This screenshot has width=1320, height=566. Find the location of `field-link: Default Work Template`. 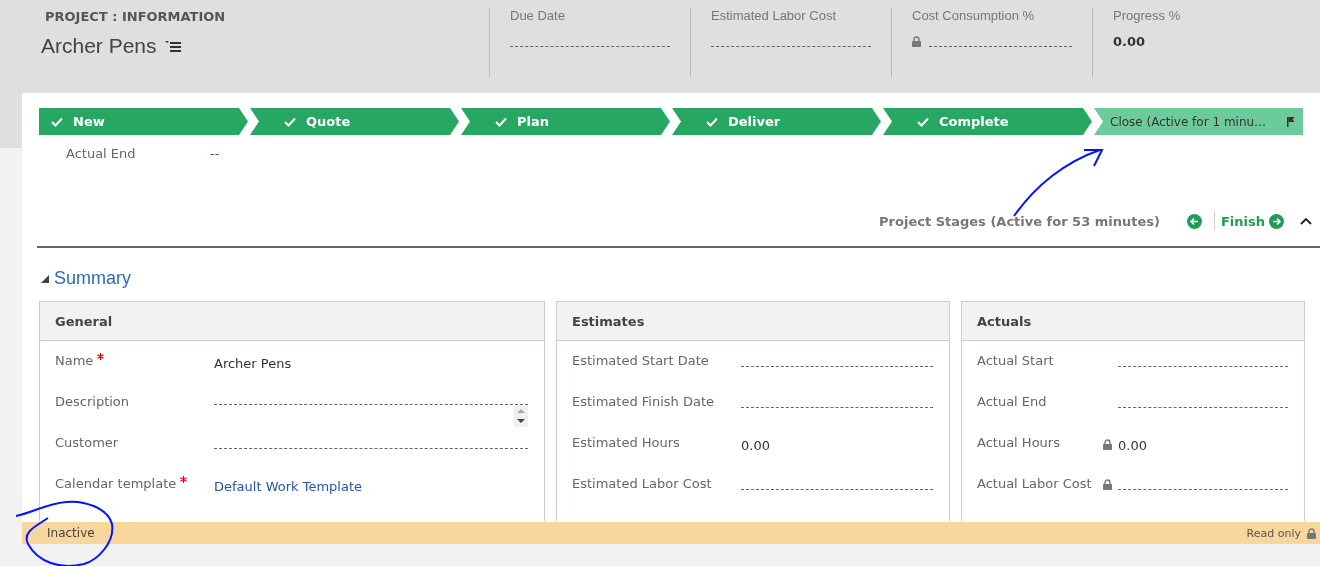

field-link: Default Work Template is located at coordinates (288, 486).